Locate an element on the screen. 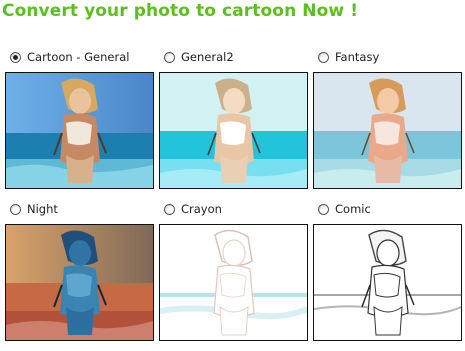 The width and height of the screenshot is (465, 351). option-label: Crayon is located at coordinates (201, 209).